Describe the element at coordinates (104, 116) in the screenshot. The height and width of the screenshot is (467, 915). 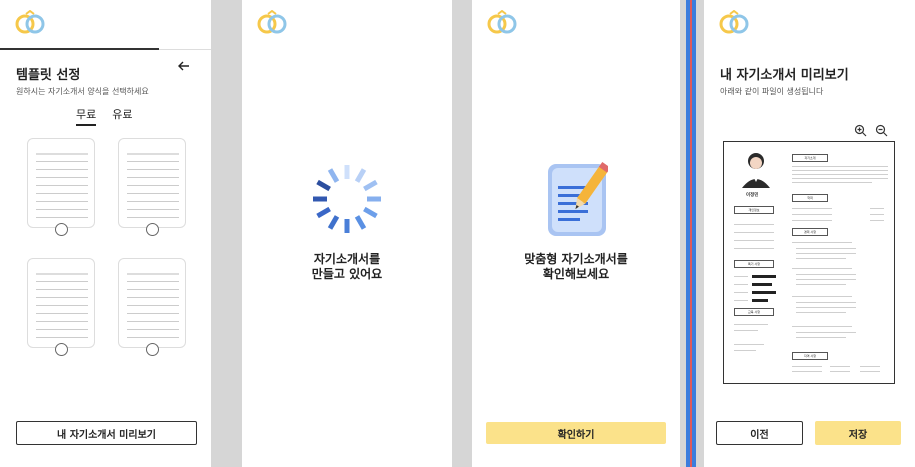
I see `tab-bar: 무료 유료` at that location.